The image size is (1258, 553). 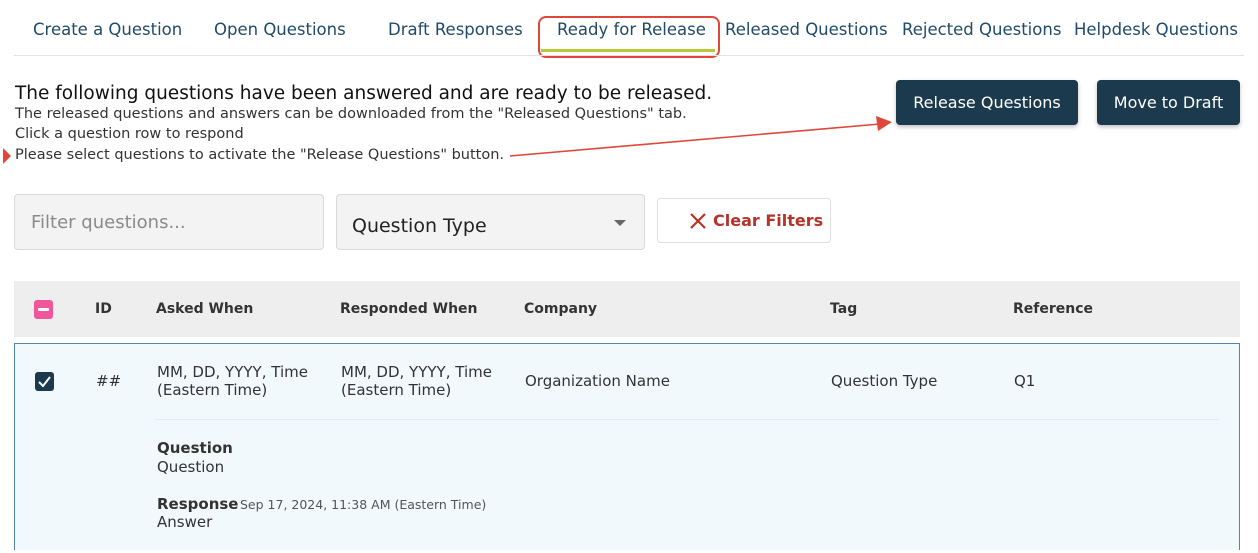 I want to click on tab-divider, so click(x=629, y=55).